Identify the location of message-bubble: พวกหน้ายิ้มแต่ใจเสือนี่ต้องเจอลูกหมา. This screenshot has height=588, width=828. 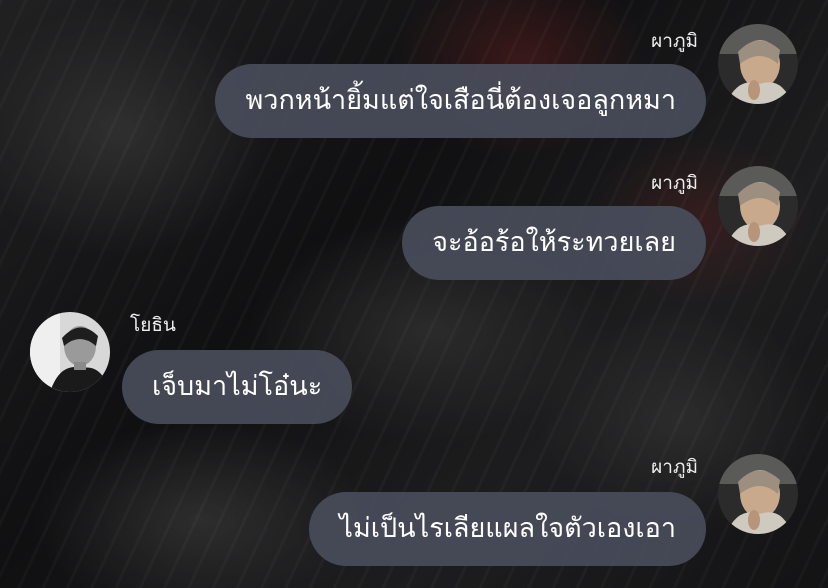
(460, 101).